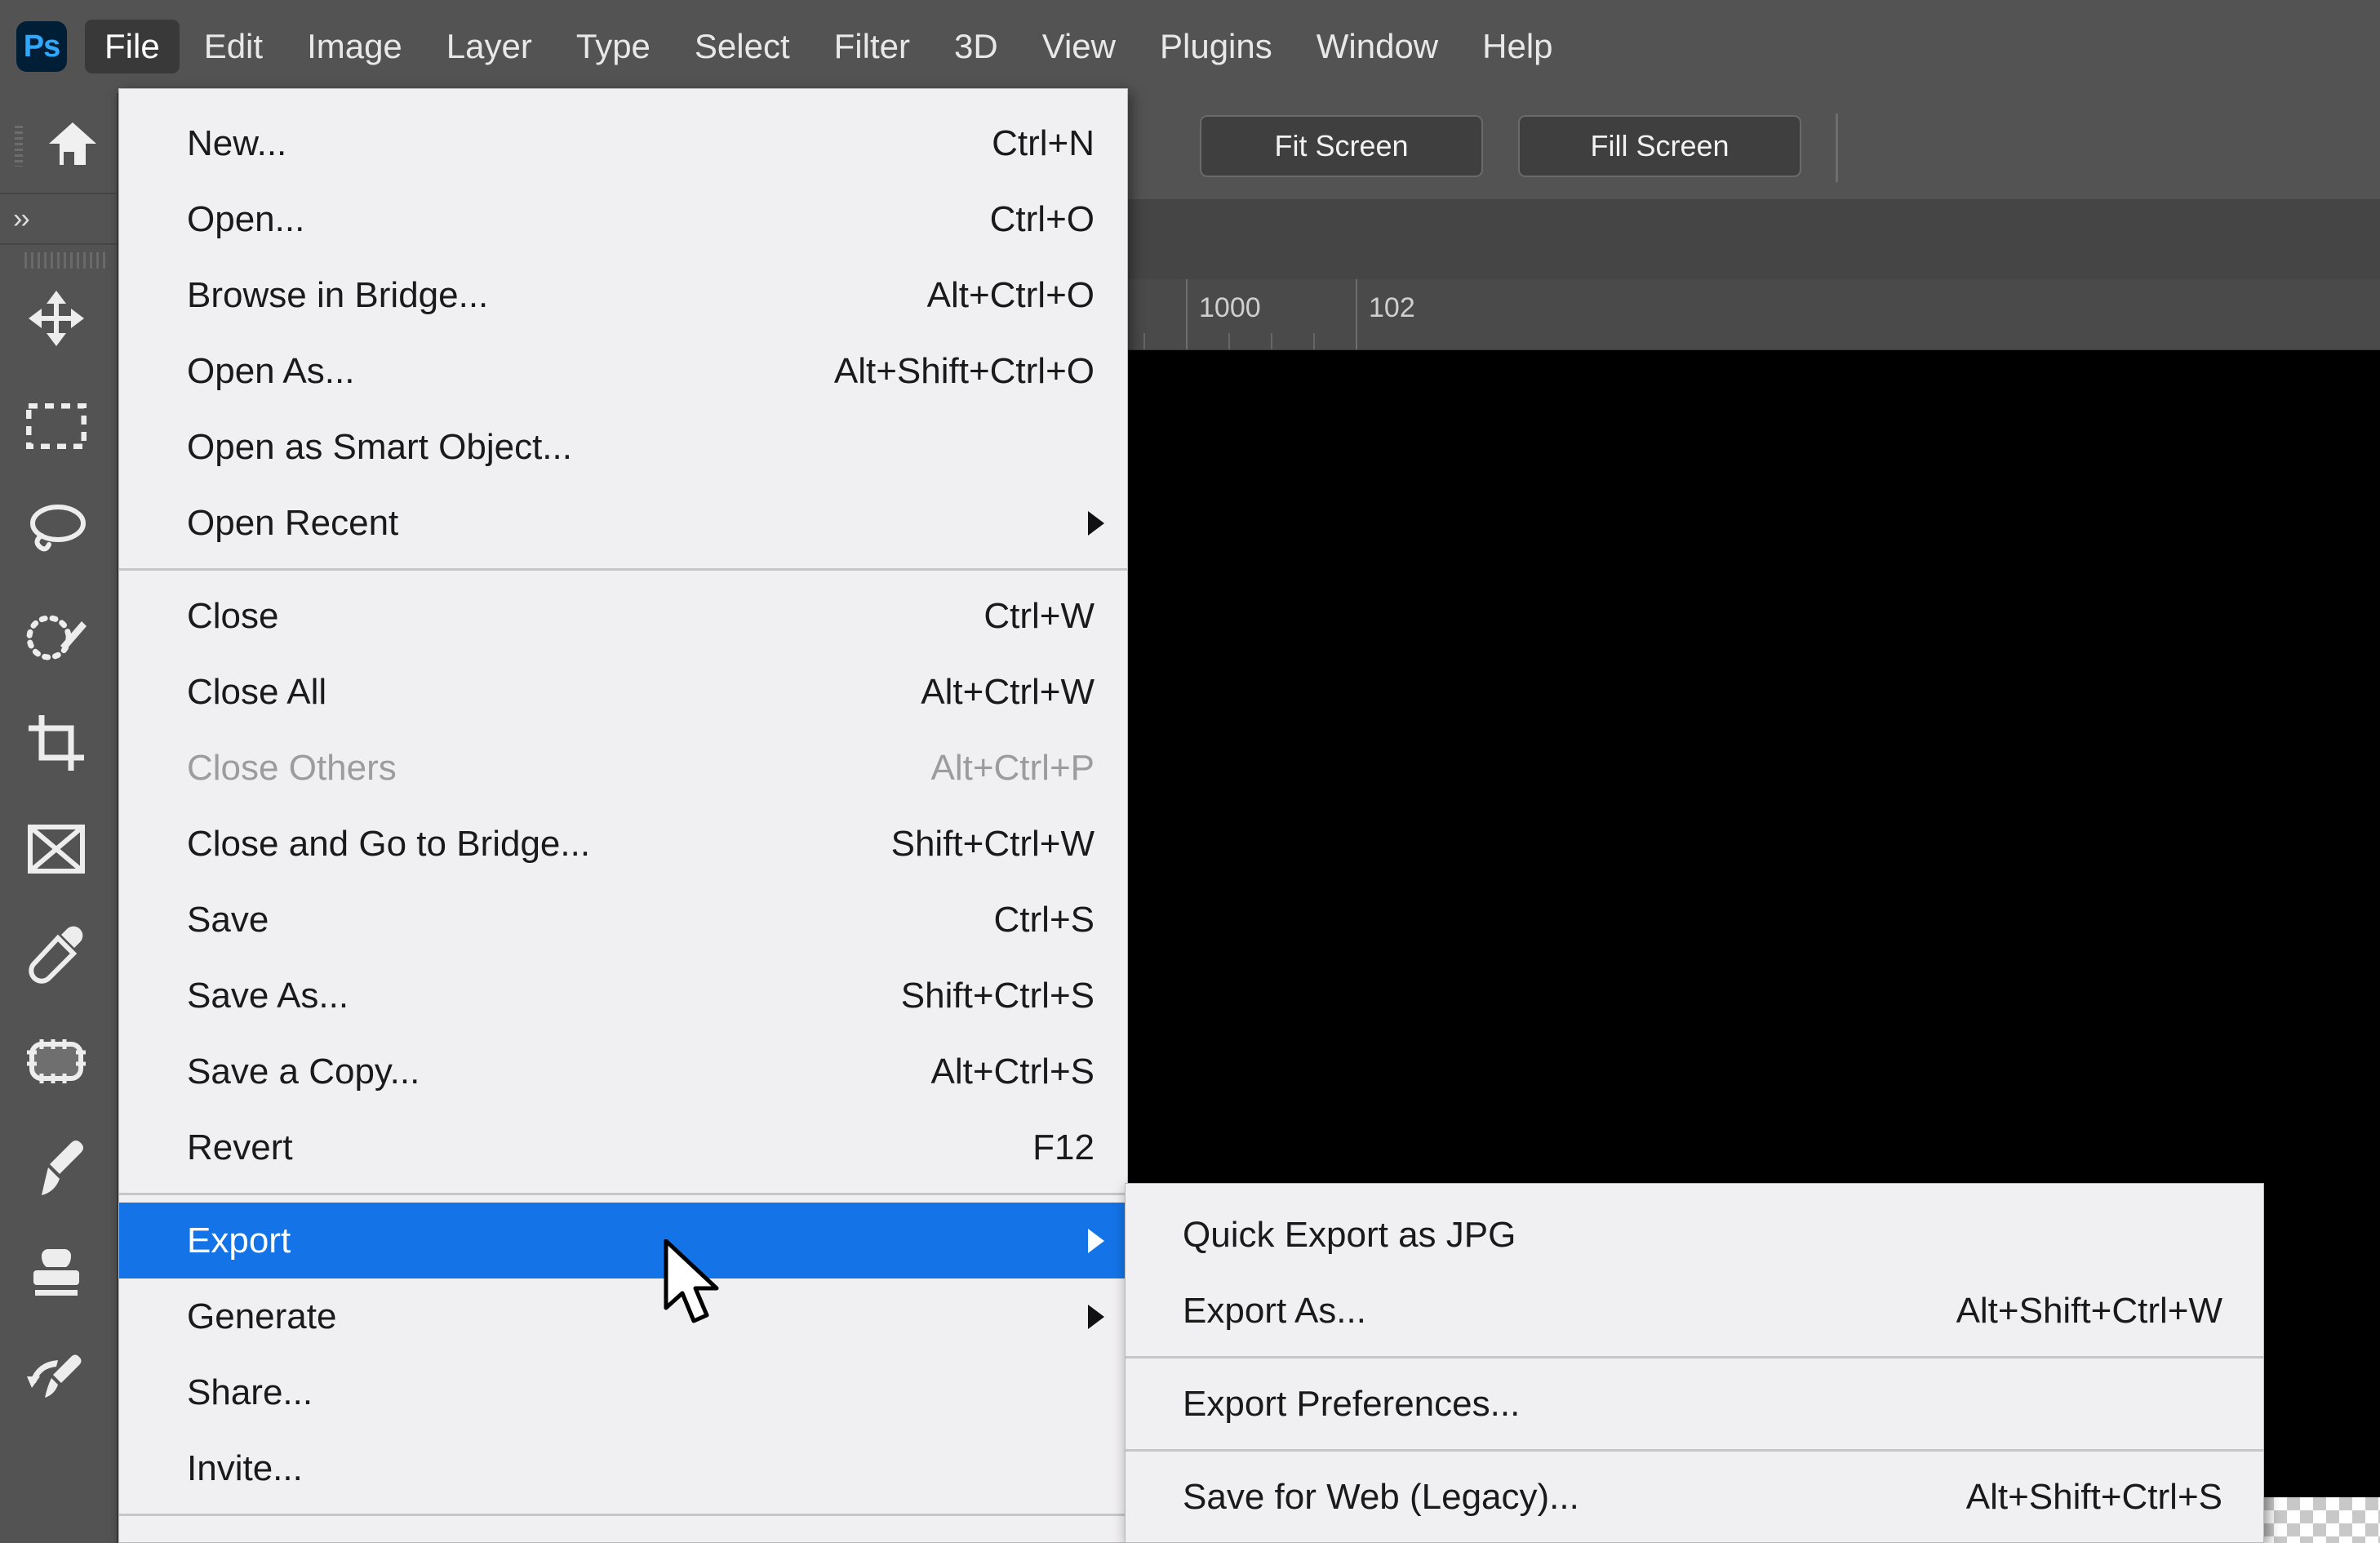  I want to click on menu-item-shortcut: F12, so click(1063, 1147).